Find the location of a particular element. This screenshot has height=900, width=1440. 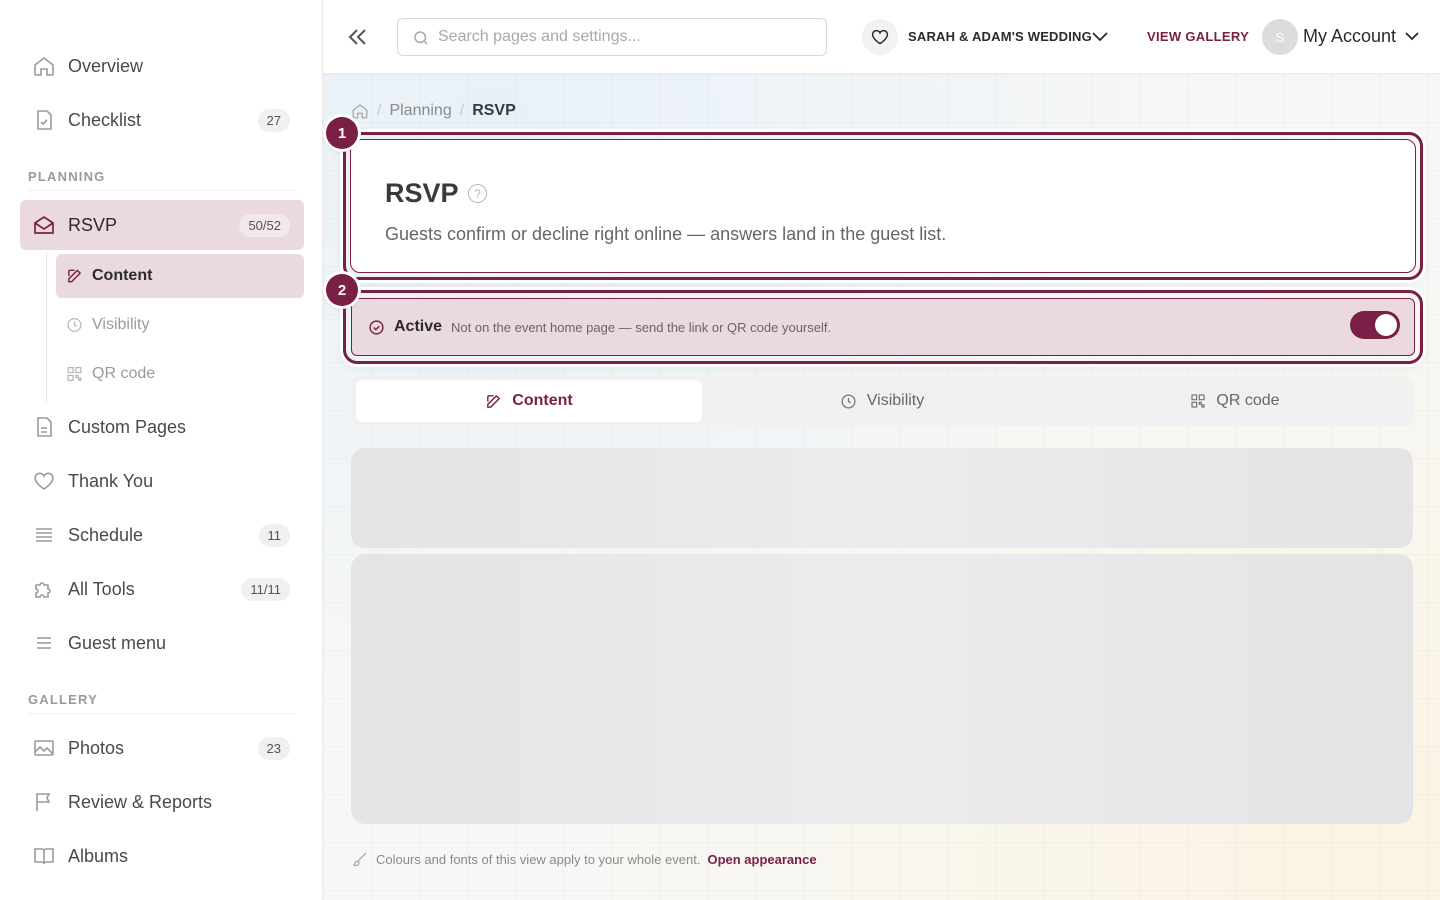

tab-label: Visibility is located at coordinates (895, 400).